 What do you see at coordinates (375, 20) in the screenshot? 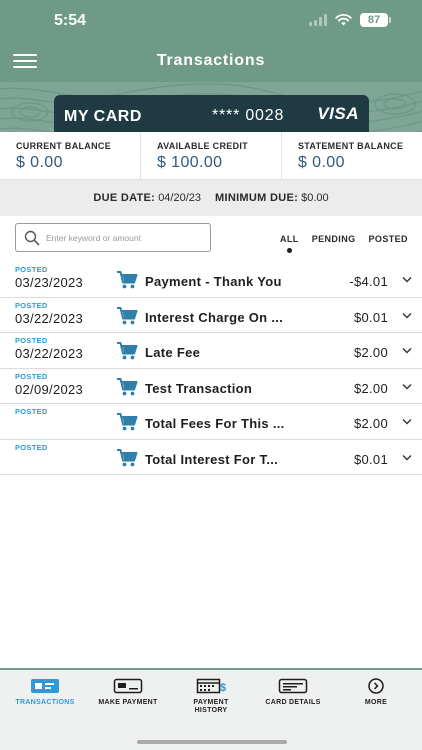
I see `battery-icon: 87` at bounding box center [375, 20].